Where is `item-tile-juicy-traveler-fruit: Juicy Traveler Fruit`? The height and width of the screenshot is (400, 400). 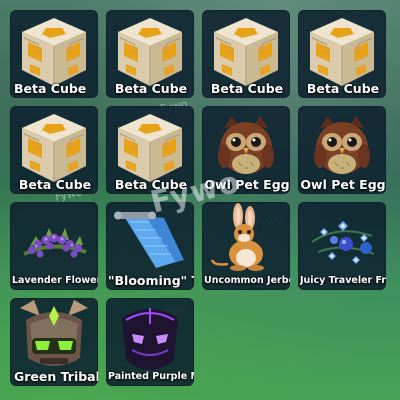 item-tile-juicy-traveler-fruit: Juicy Traveler Fruit is located at coordinates (342, 246).